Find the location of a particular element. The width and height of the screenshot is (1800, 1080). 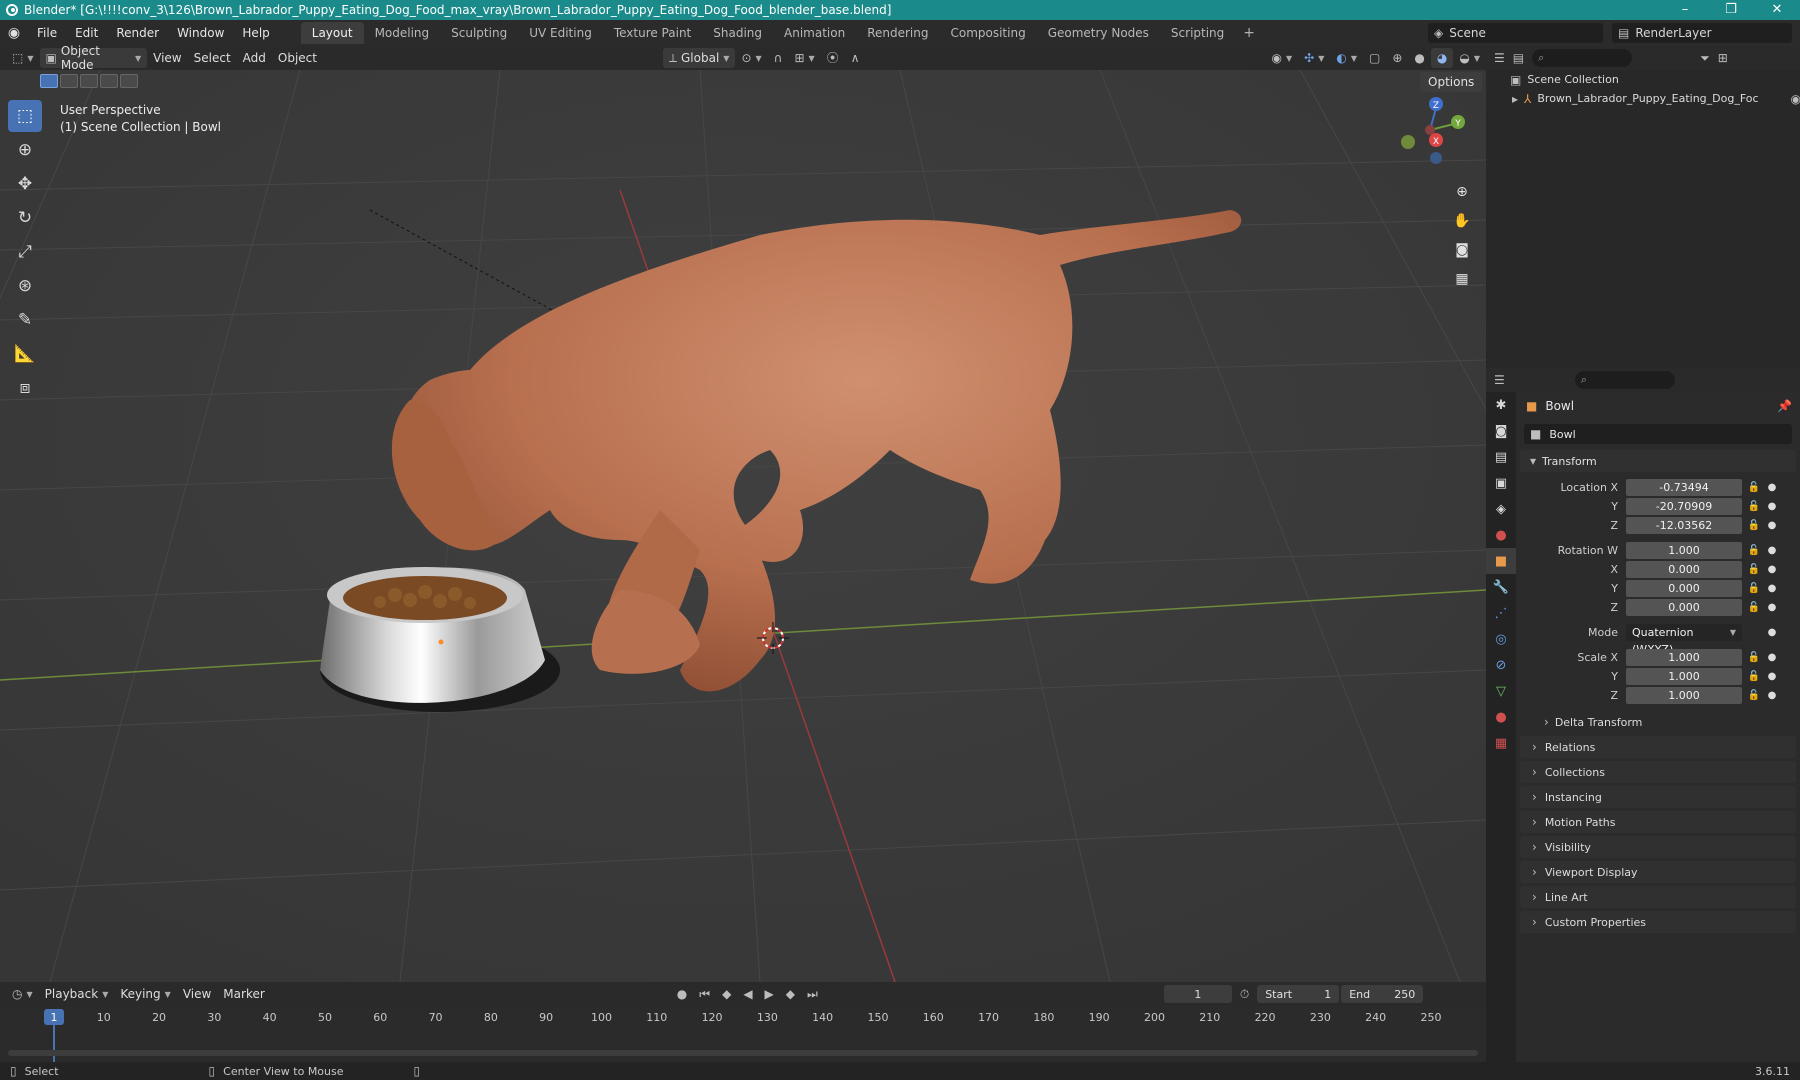

tab-uv-editing: UV Editing is located at coordinates (560, 33).